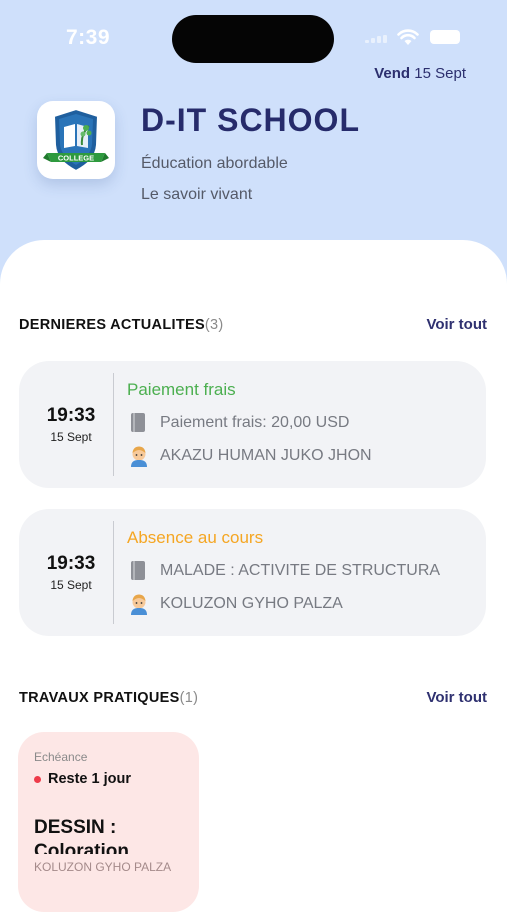 Image resolution: width=507 pixels, height=912 pixels. I want to click on practical-count: (1), so click(189, 698).